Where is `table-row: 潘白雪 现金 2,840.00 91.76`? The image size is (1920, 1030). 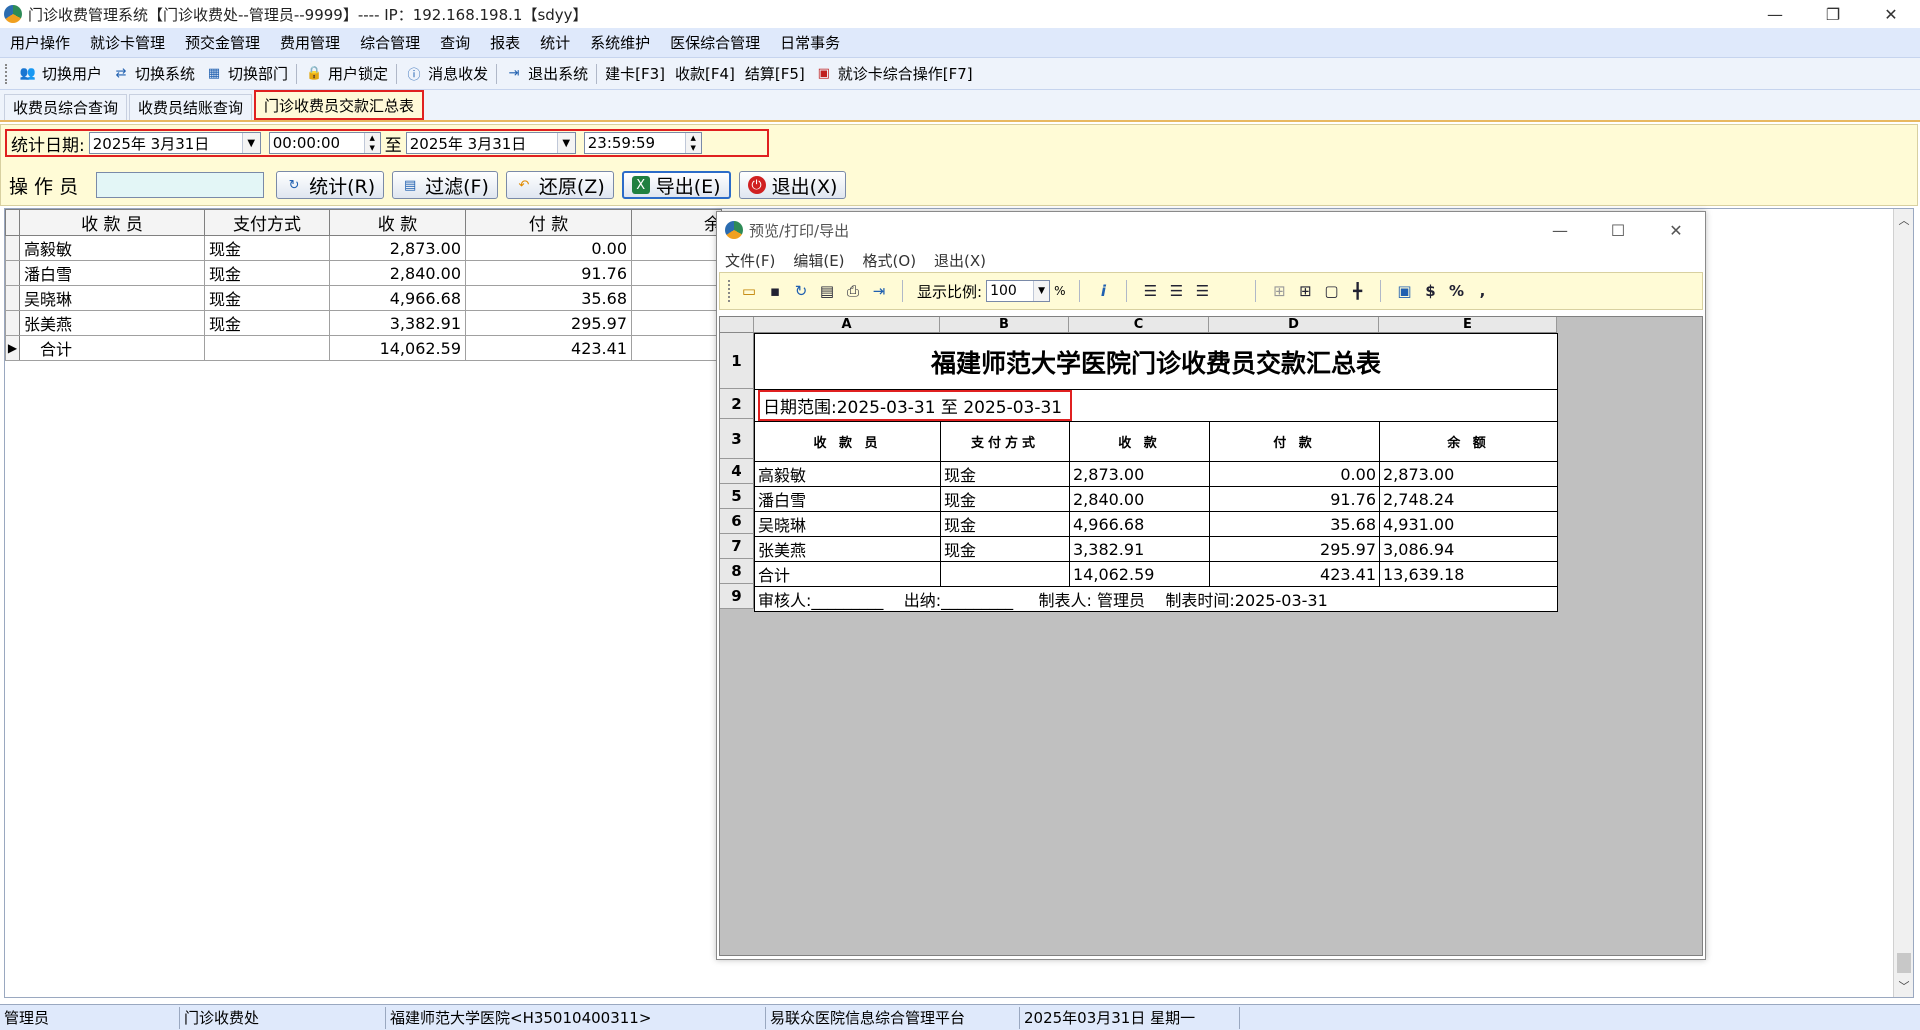
table-row: 潘白雪 现金 2,840.00 91.76 is located at coordinates (363, 273).